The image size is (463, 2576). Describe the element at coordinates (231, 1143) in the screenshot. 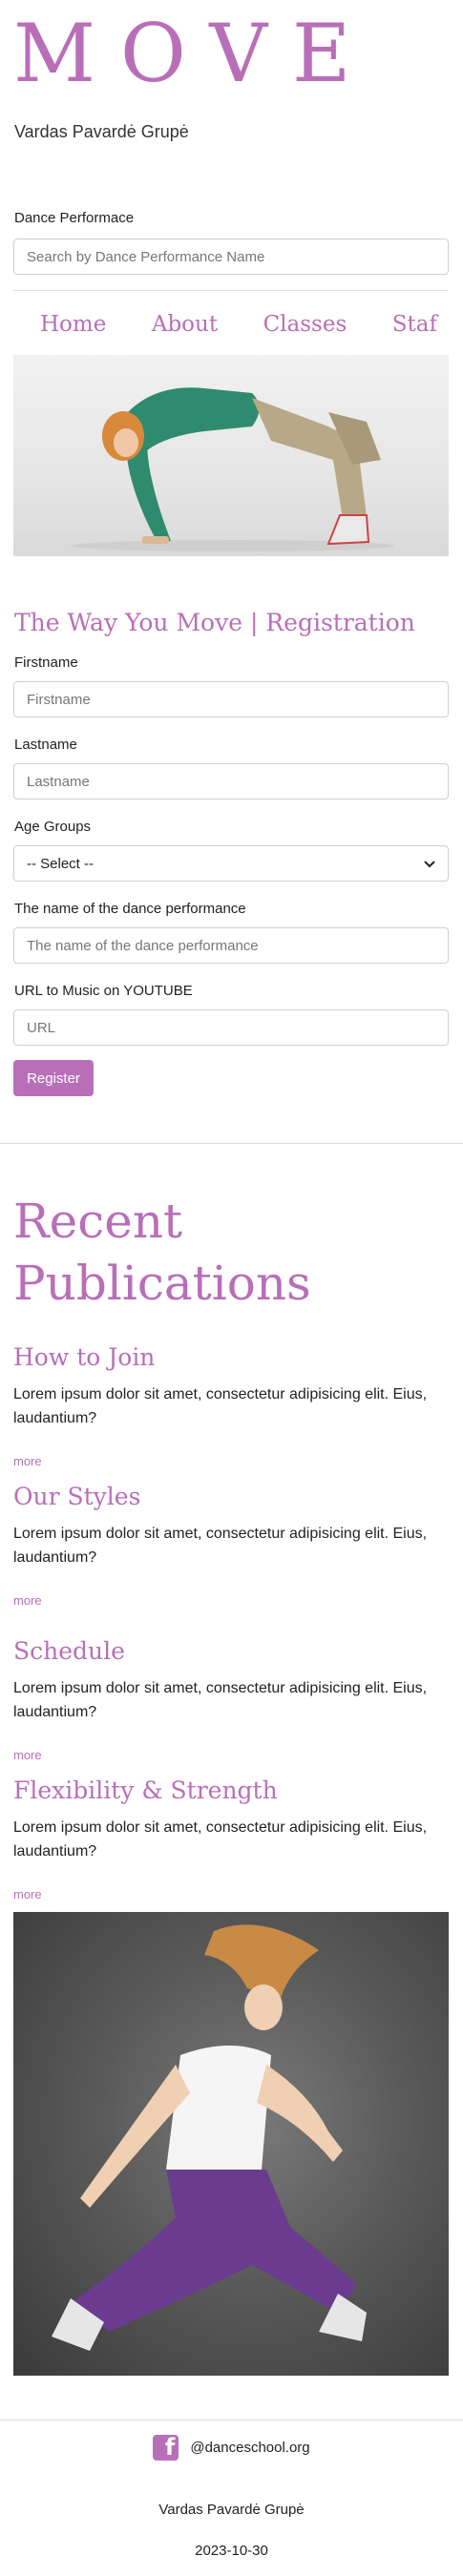

I see `section-divider` at that location.